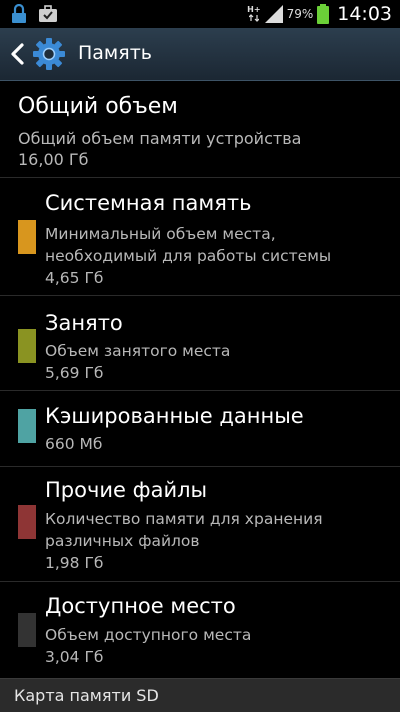 This screenshot has width=400, height=712. Describe the element at coordinates (74, 278) in the screenshot. I see `list-item-value: 4,65 Гб` at that location.